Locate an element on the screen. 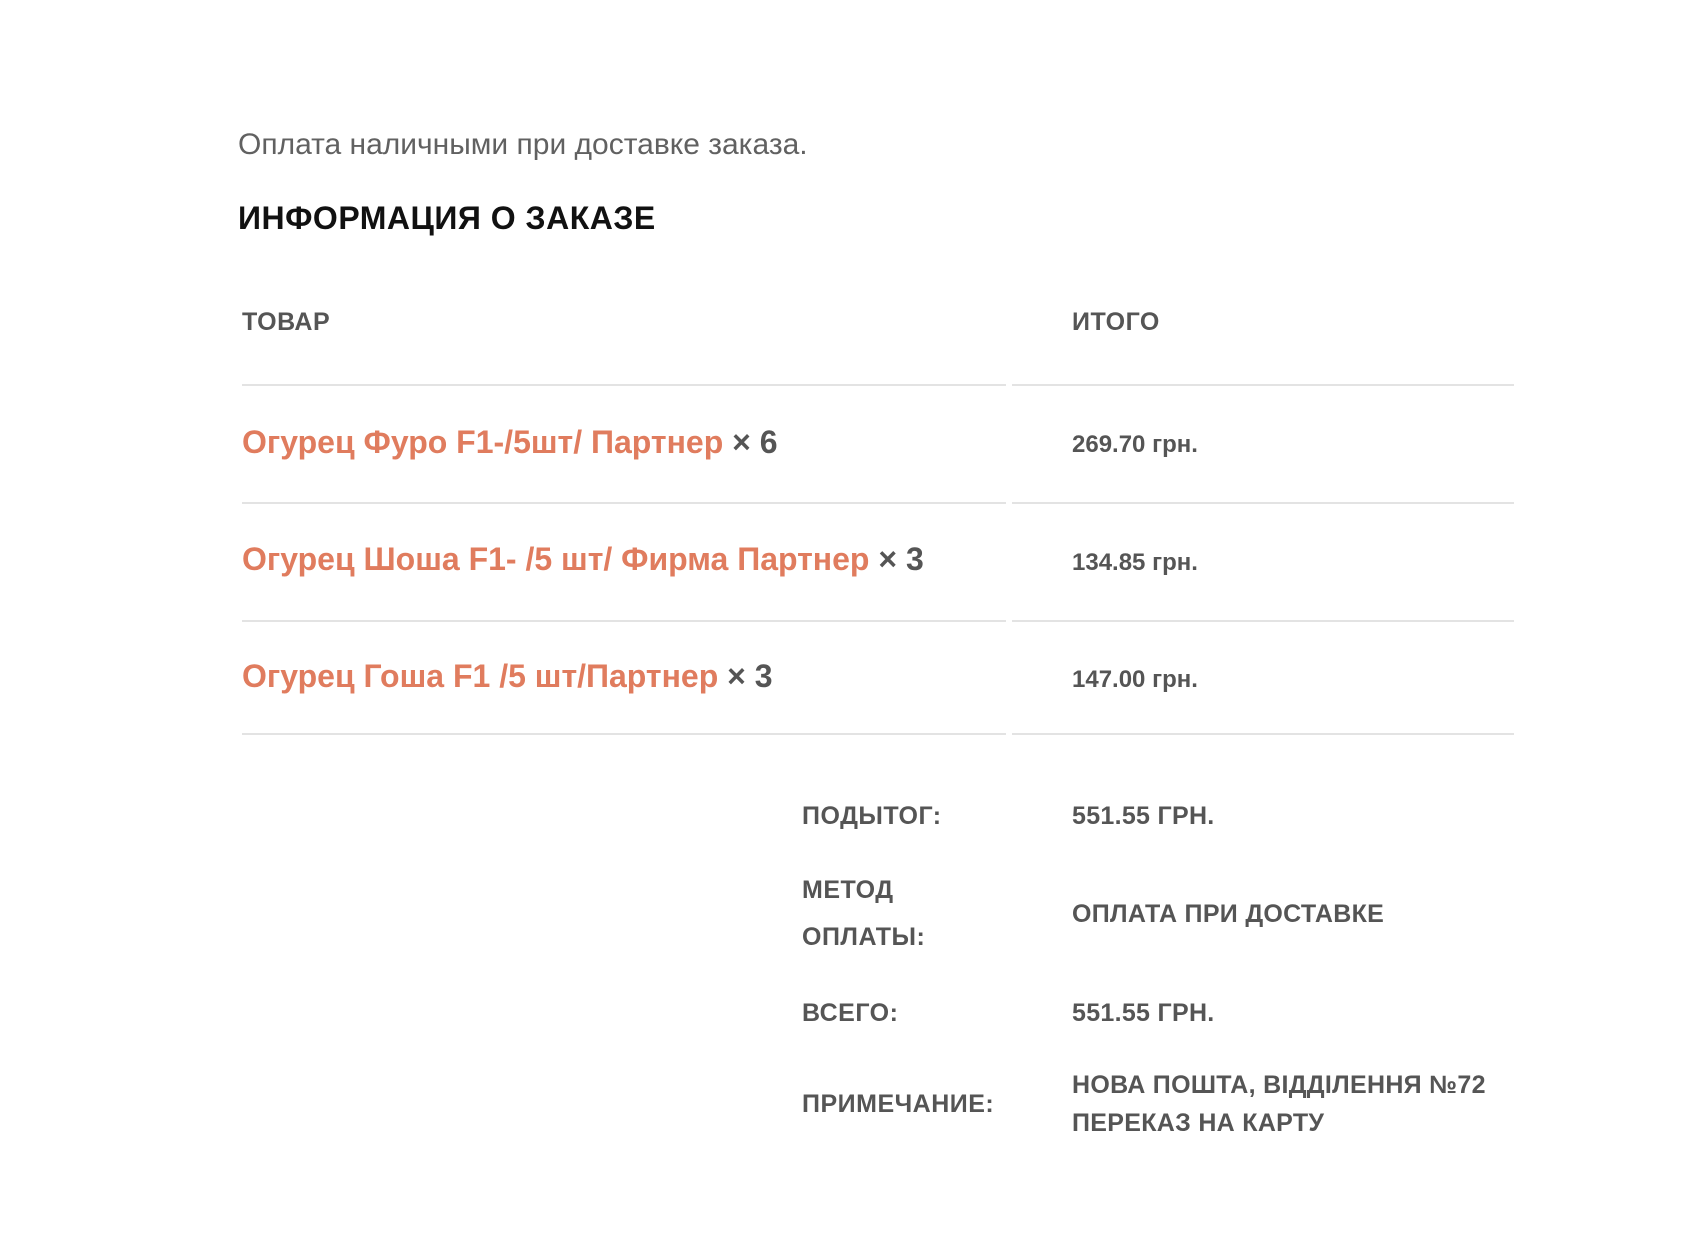  customer-note-line2: ПЕРЕКАЗ НА КАРТУ is located at coordinates (1198, 1123).